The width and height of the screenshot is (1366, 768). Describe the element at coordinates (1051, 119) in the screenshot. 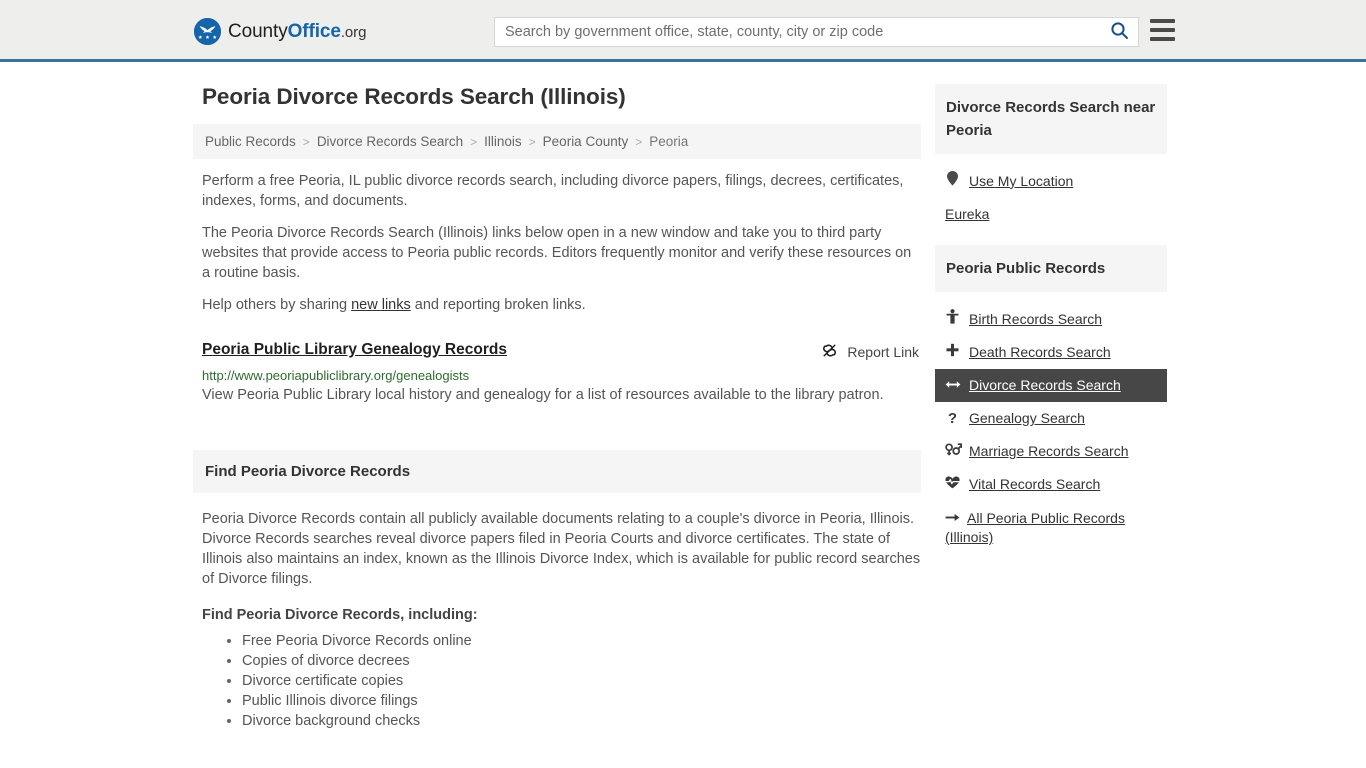

I see `panel-heading-near-peoria: Divorce Records Search near Peoria` at that location.